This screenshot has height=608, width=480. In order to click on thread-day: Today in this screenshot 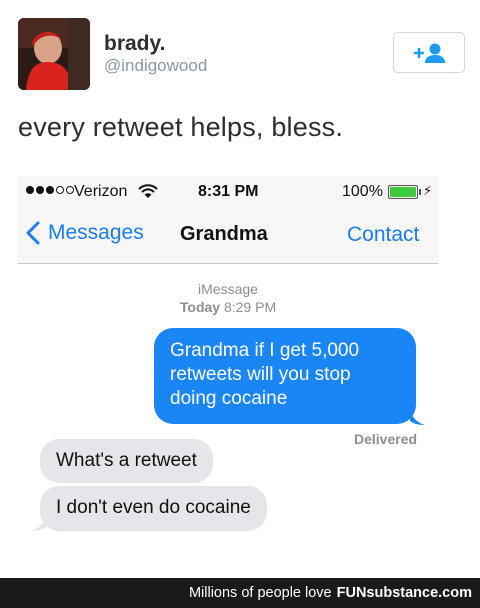, I will do `click(200, 307)`.